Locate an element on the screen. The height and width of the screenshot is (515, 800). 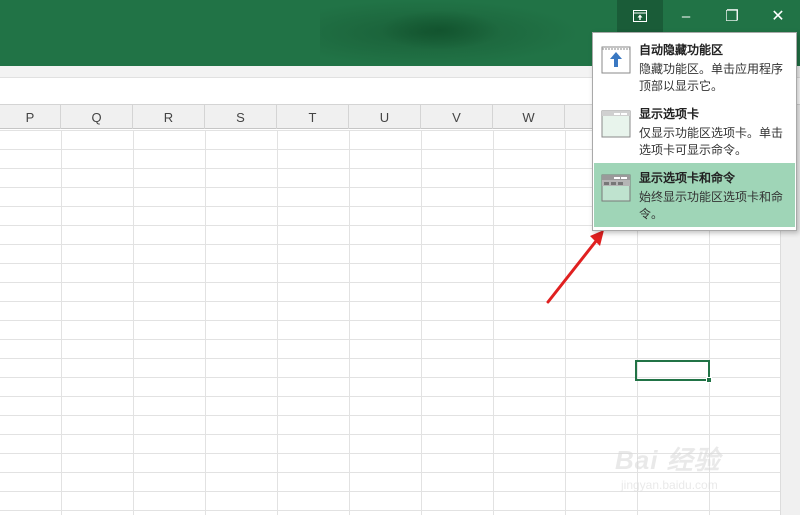
watermark-url: jingyan.baidu.com is located at coordinates (669, 485).